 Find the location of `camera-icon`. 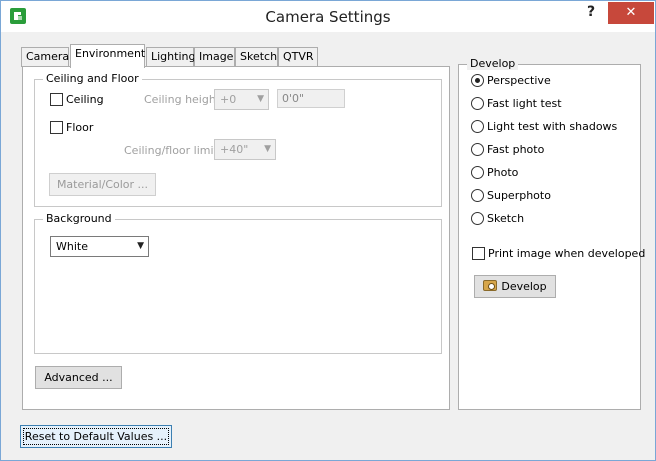

camera-icon is located at coordinates (490, 285).